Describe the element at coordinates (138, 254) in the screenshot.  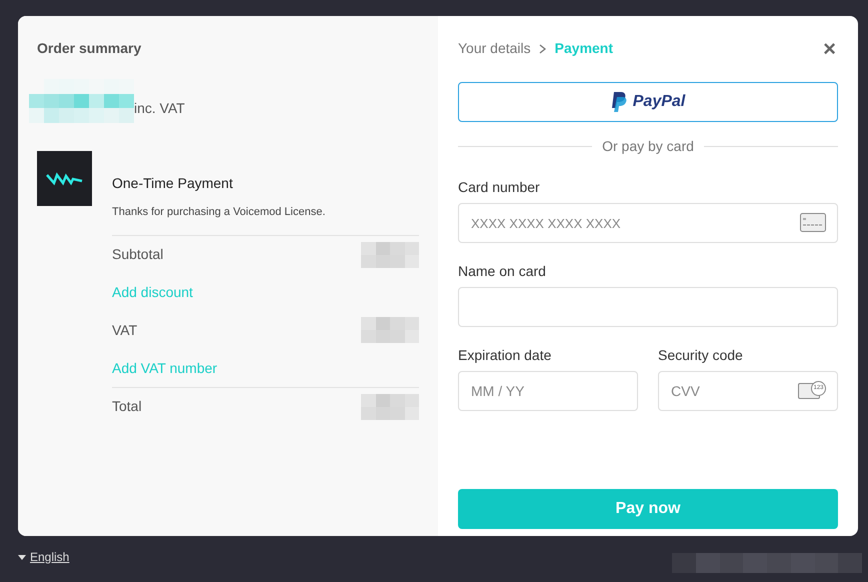
I see `summary-label: Subtotal` at that location.